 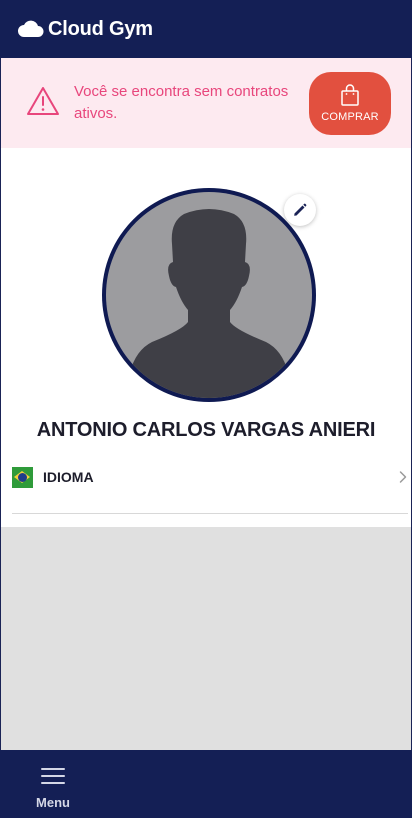 What do you see at coordinates (210, 513) in the screenshot?
I see `settings-divider` at bounding box center [210, 513].